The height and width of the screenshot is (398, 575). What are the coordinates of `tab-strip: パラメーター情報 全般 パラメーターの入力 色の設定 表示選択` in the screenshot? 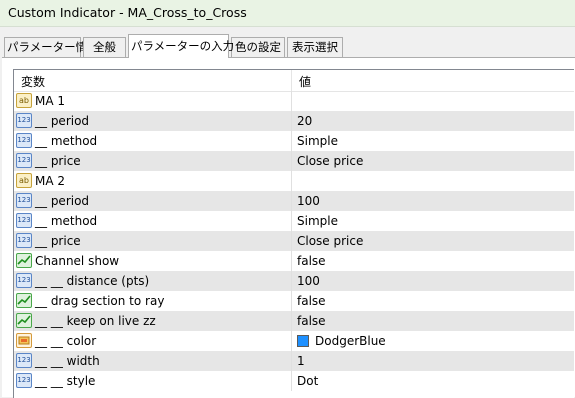 It's located at (287, 46).